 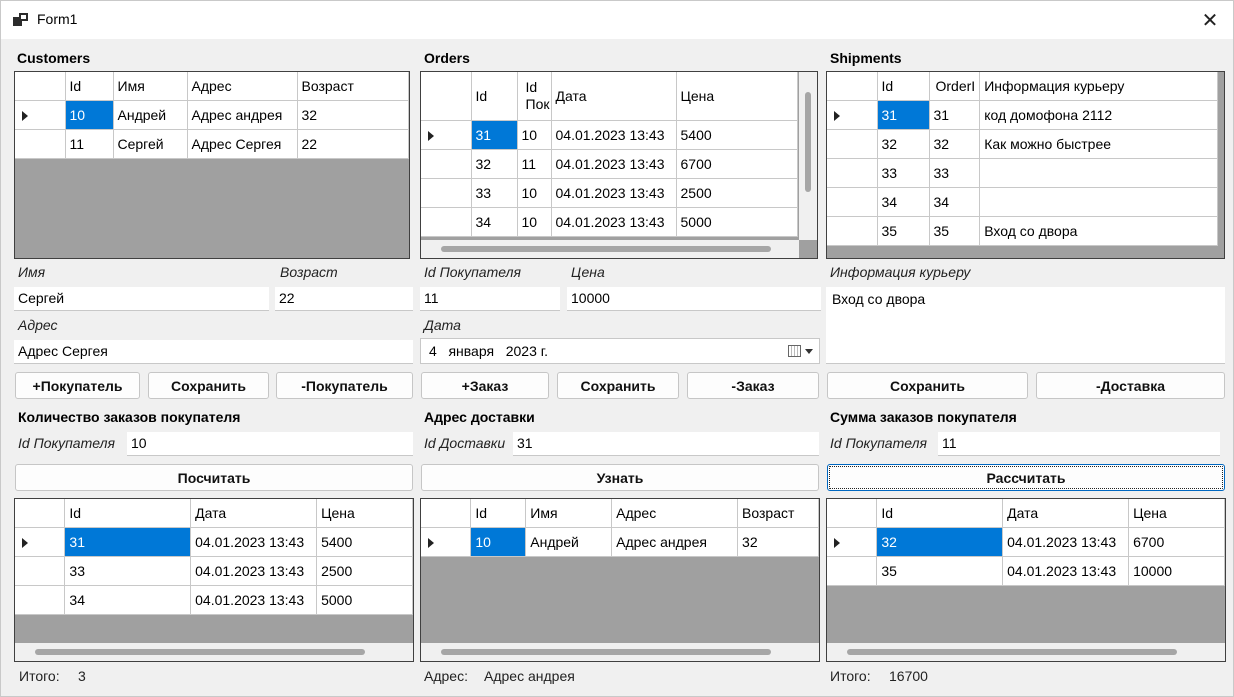 I want to click on find-address-button: Узнать, so click(x=620, y=477).